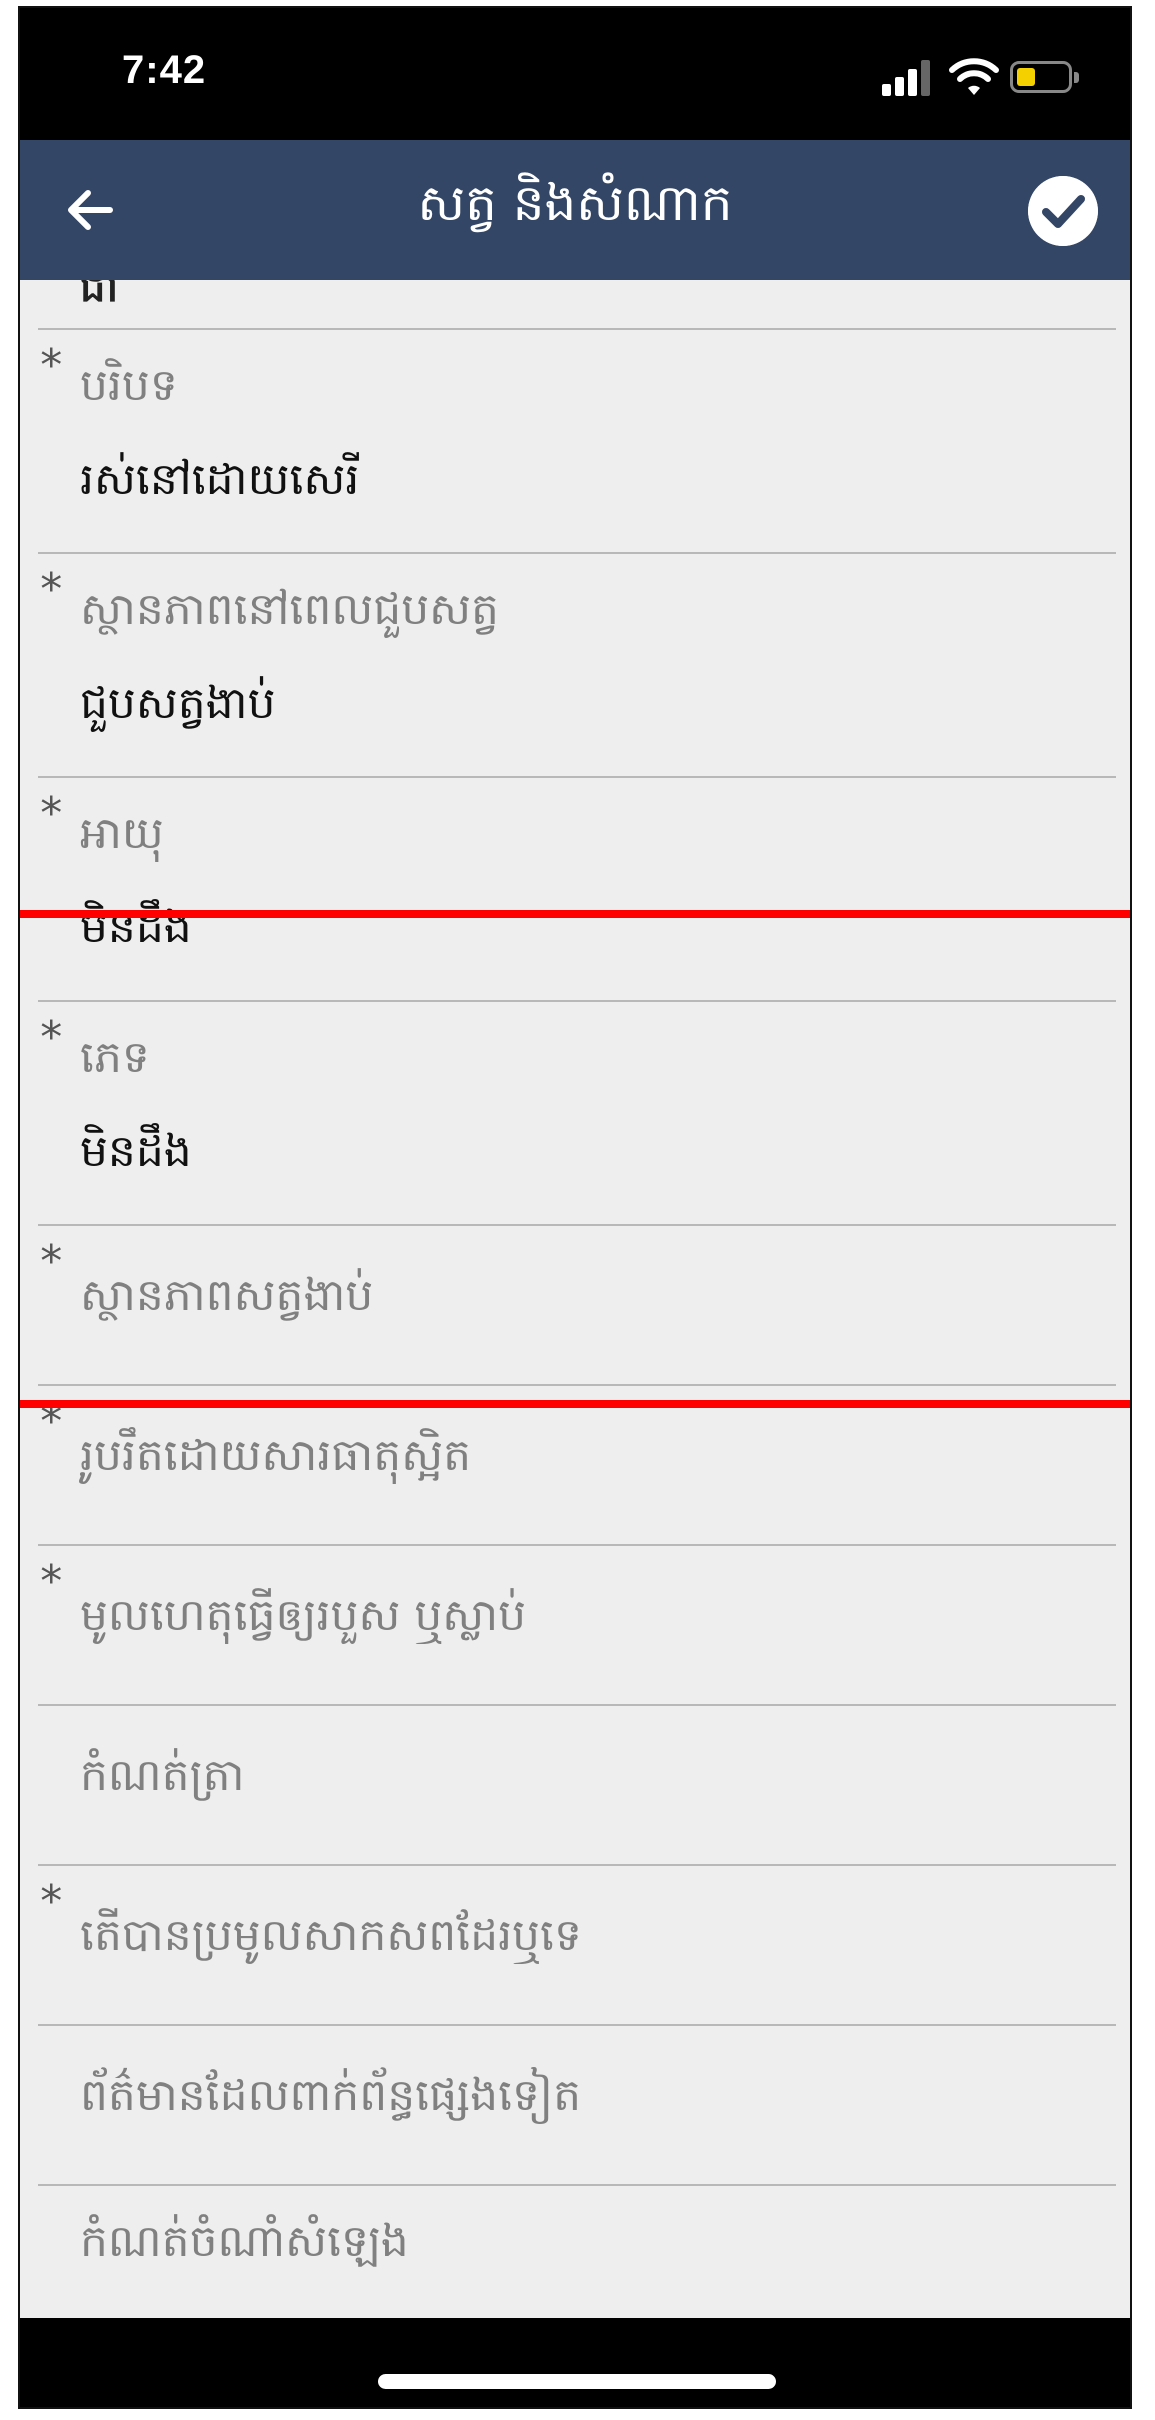 Image resolution: width=1155 pixels, height=2420 pixels. What do you see at coordinates (289, 609) in the screenshot?
I see `field-label: ស្ថានភាពនៅពេលជួបសត្វ` at bounding box center [289, 609].